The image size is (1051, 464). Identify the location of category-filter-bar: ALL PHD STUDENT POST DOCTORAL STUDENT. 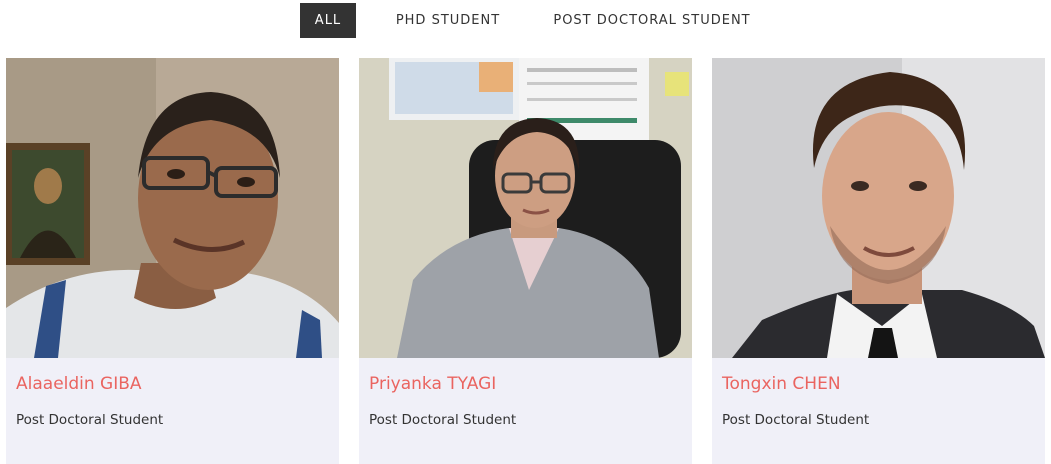
(525, 20).